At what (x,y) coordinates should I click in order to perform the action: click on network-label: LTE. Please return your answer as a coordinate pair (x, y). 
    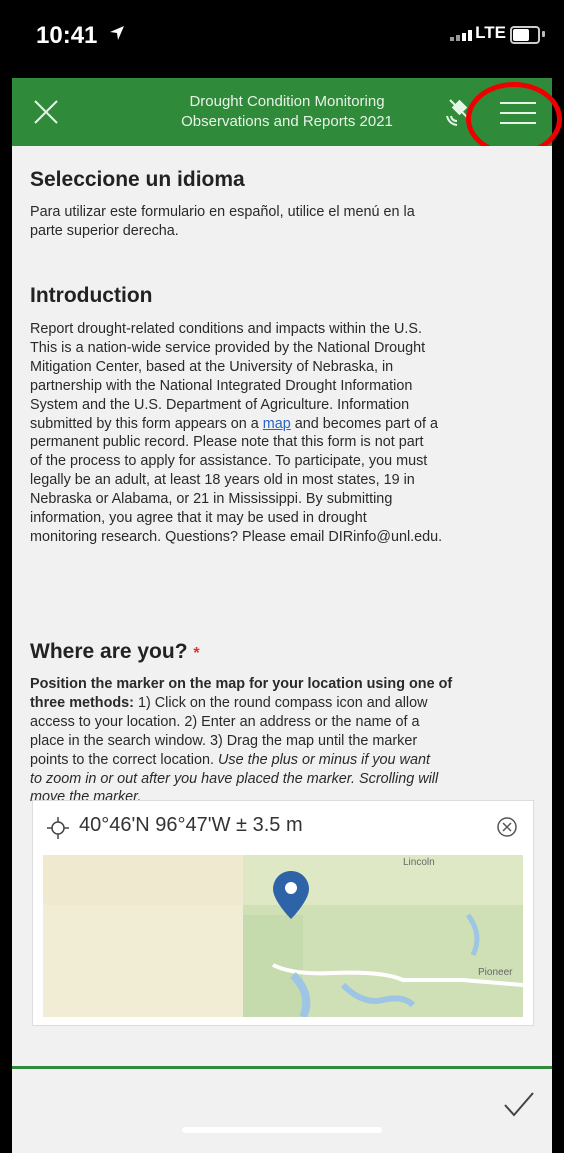
    Looking at the image, I should click on (490, 32).